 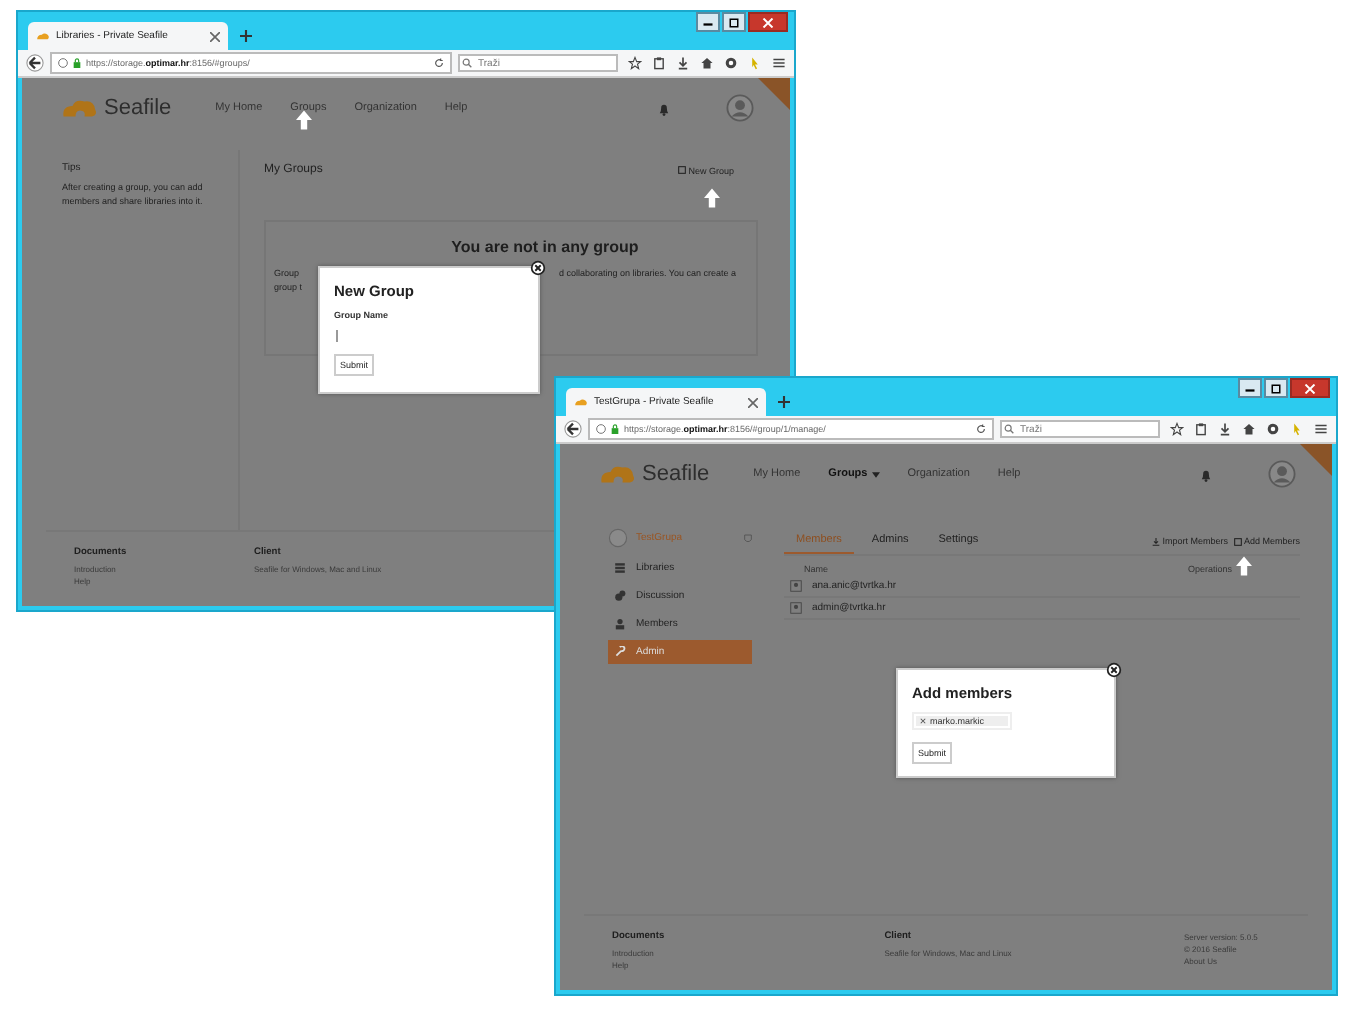 I want to click on shield-icon, so click(x=748, y=538).